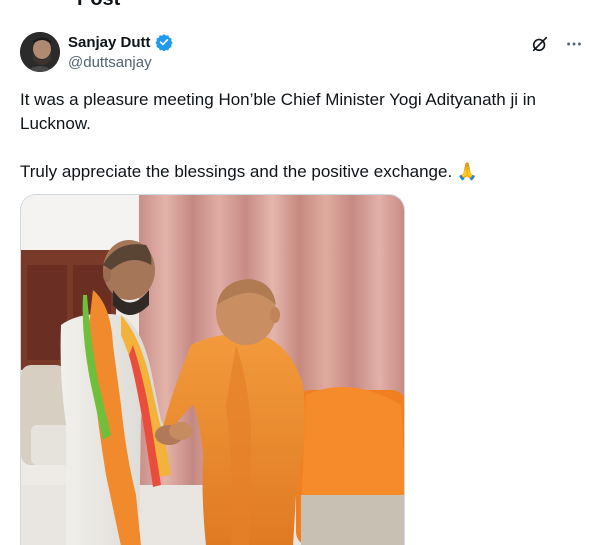 The width and height of the screenshot is (598, 545). I want to click on post-top-actions, so click(557, 44).